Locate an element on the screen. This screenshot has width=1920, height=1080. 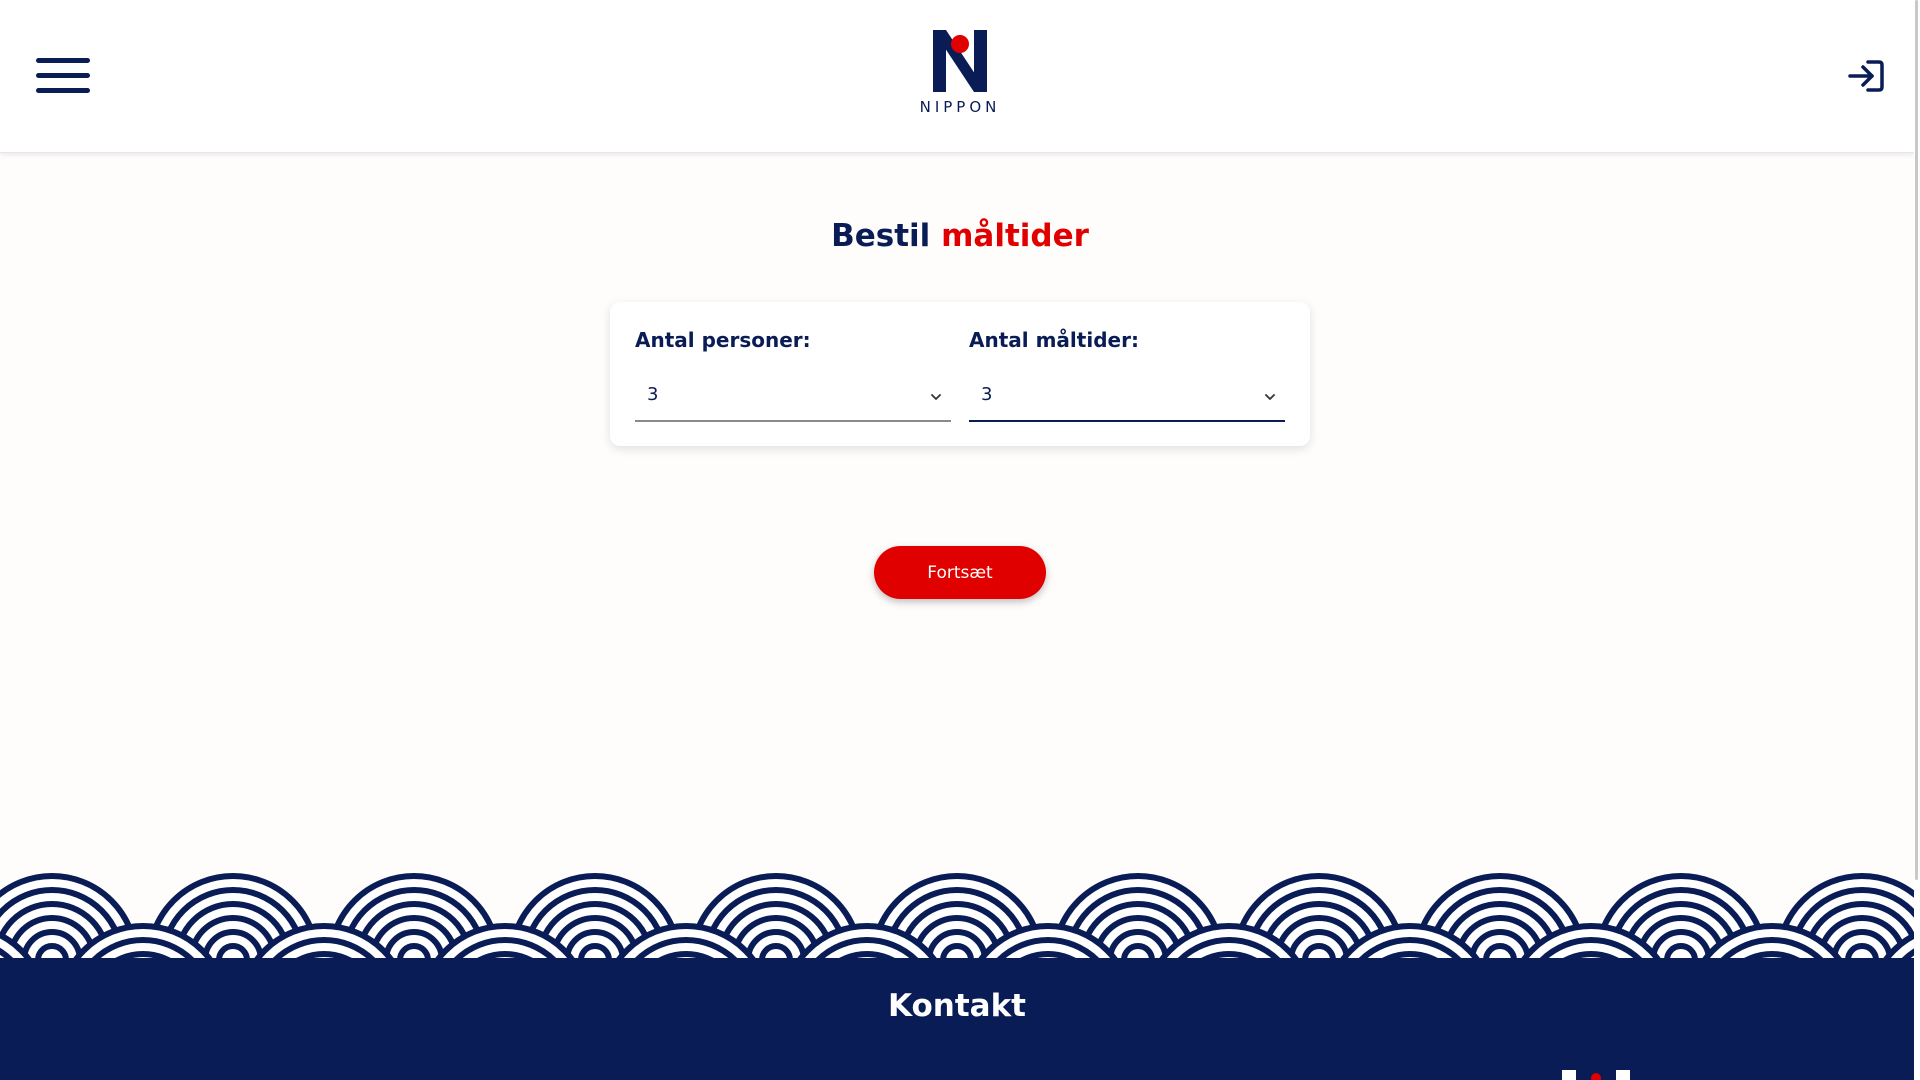
meals-select: 3 is located at coordinates (1127, 398).